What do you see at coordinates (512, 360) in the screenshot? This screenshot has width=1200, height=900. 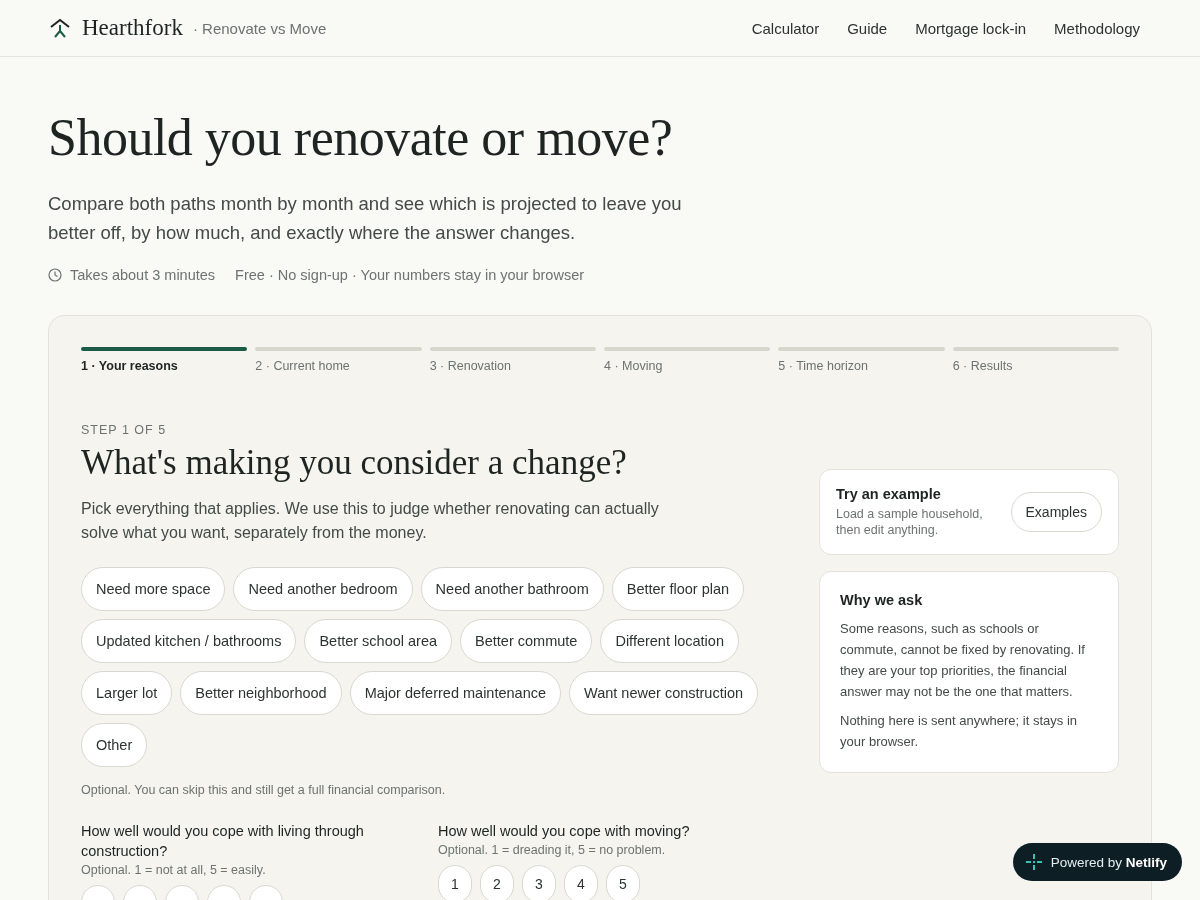 I see `step-tab: 3 · Renovation` at bounding box center [512, 360].